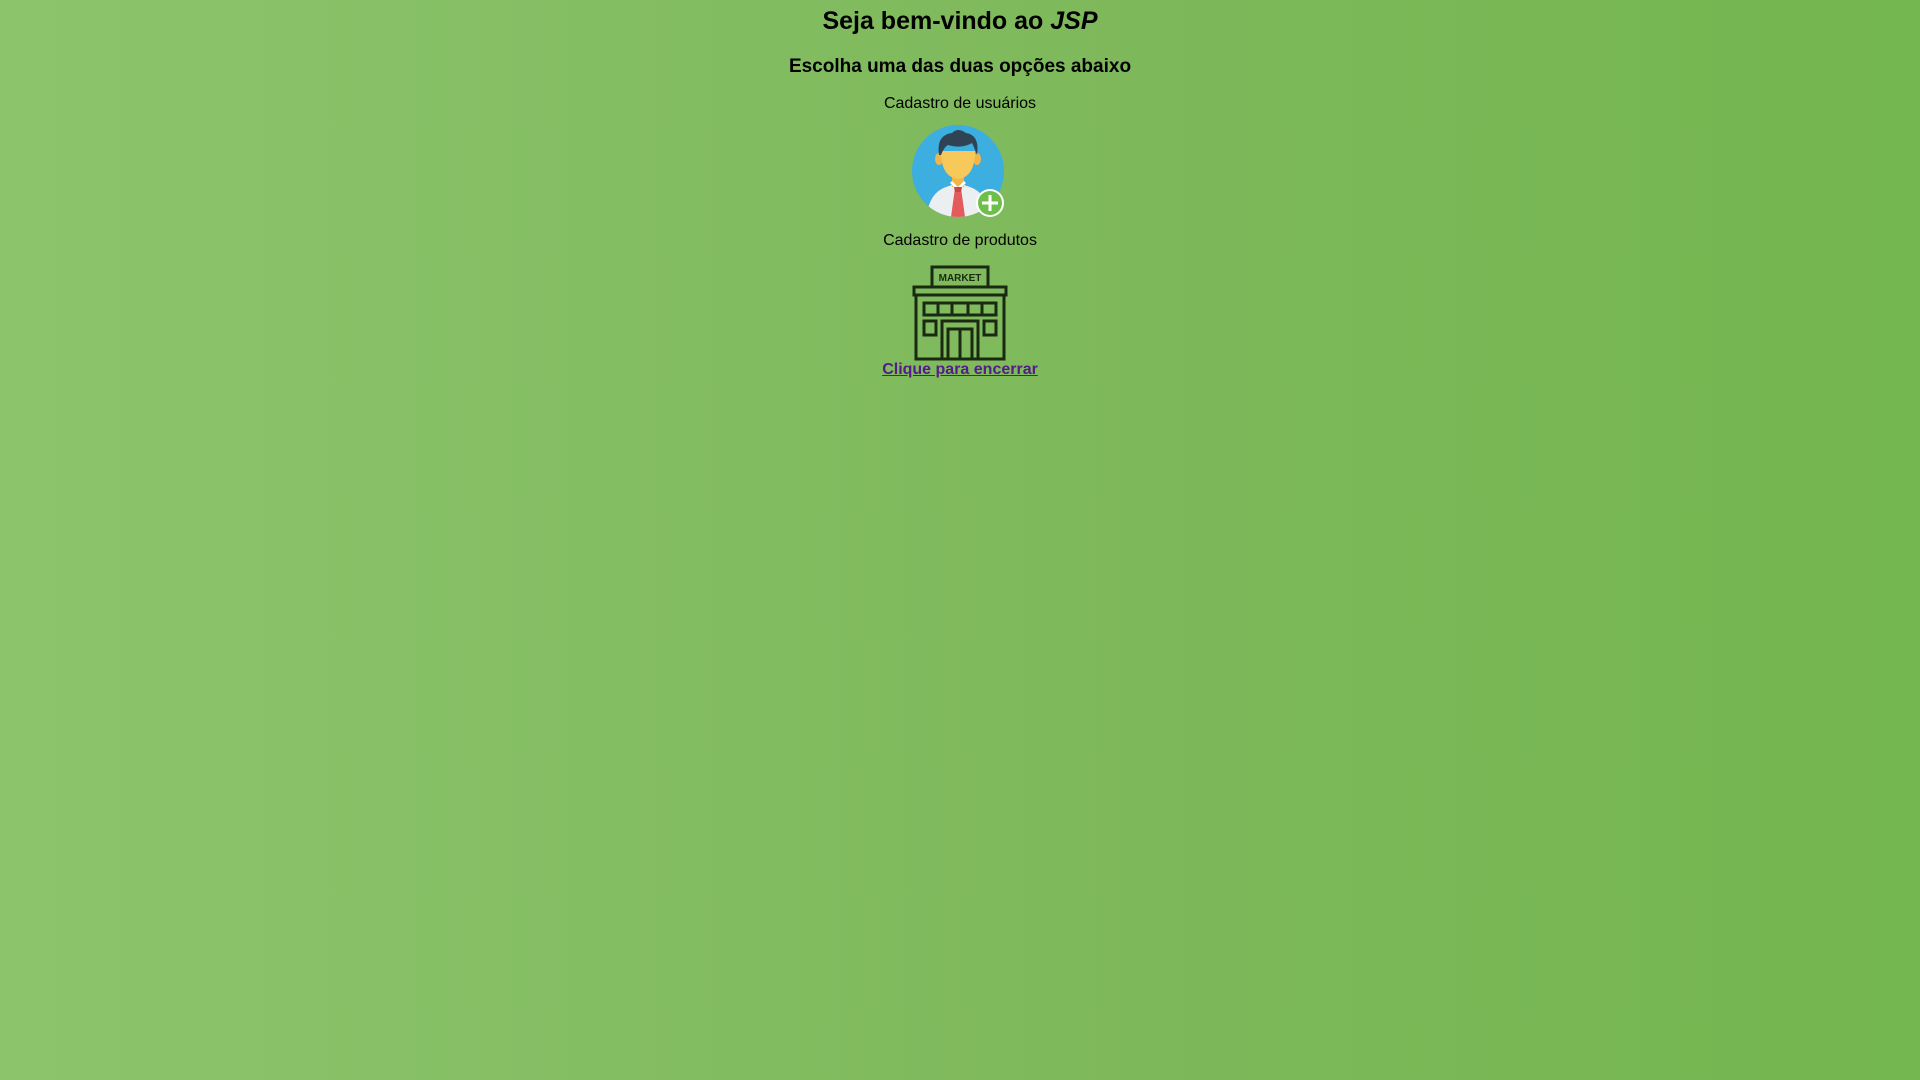 This screenshot has height=1080, width=1920. What do you see at coordinates (960, 66) in the screenshot?
I see `page-subtitle: Escolha uma das duas opções abaixo` at bounding box center [960, 66].